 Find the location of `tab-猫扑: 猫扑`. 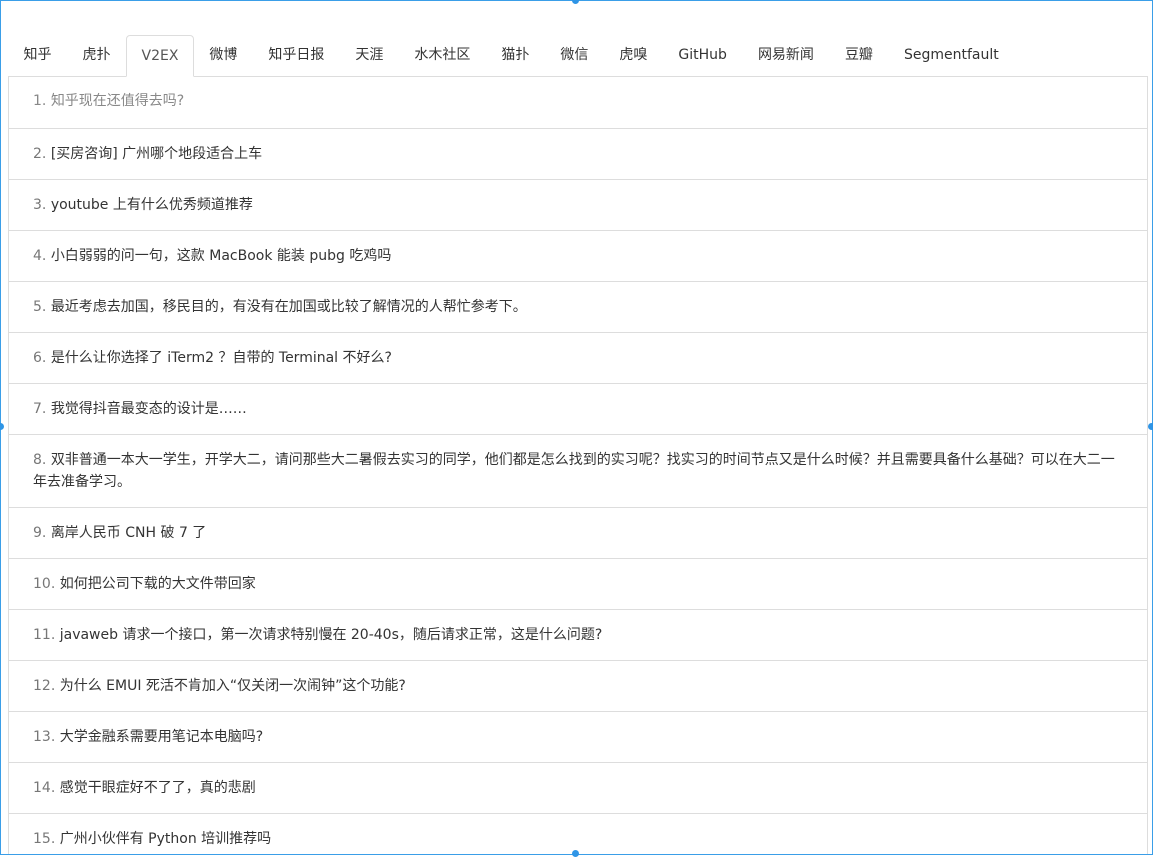

tab-猫扑: 猫扑 is located at coordinates (515, 55).